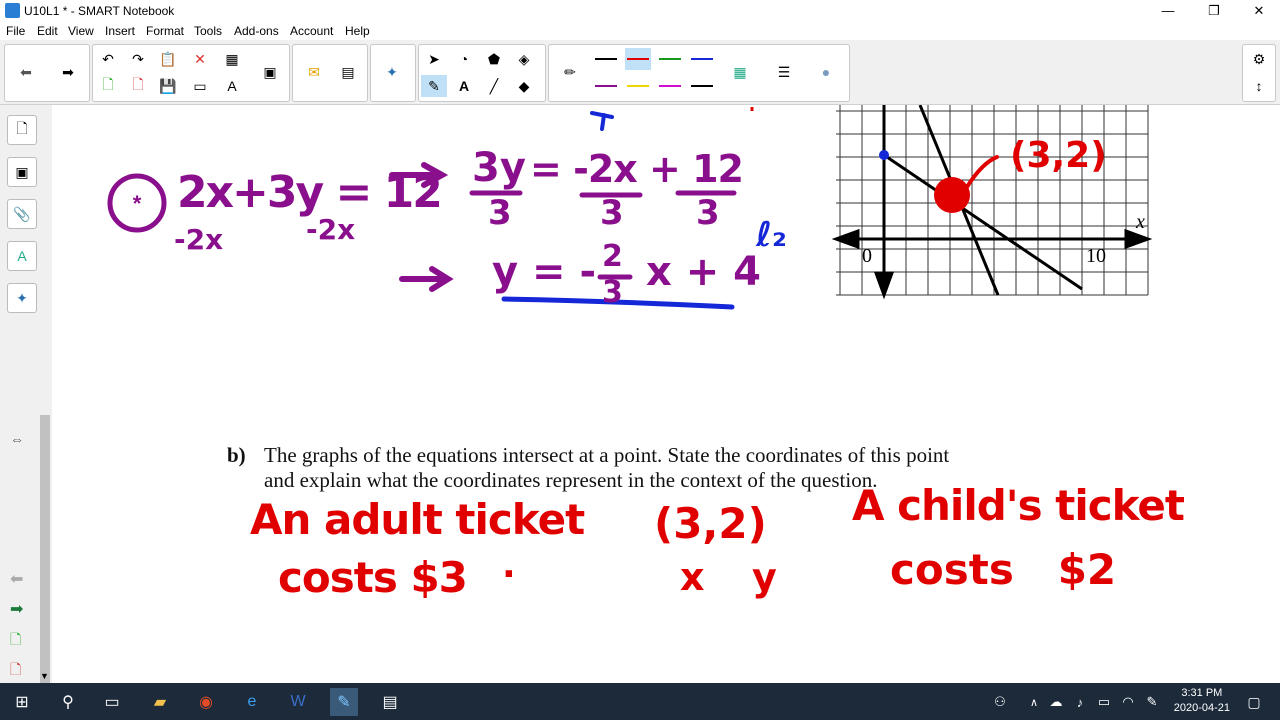 The image size is (1280, 720). Describe the element at coordinates (236, 455) in the screenshot. I see `question-part-label: b)` at that location.